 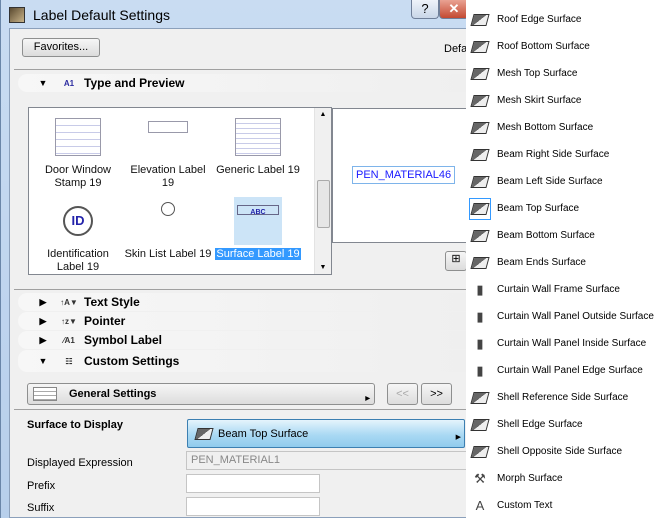 I want to click on menu-item-label: Curtain Wall Panel Outside Surface, so click(x=575, y=316).